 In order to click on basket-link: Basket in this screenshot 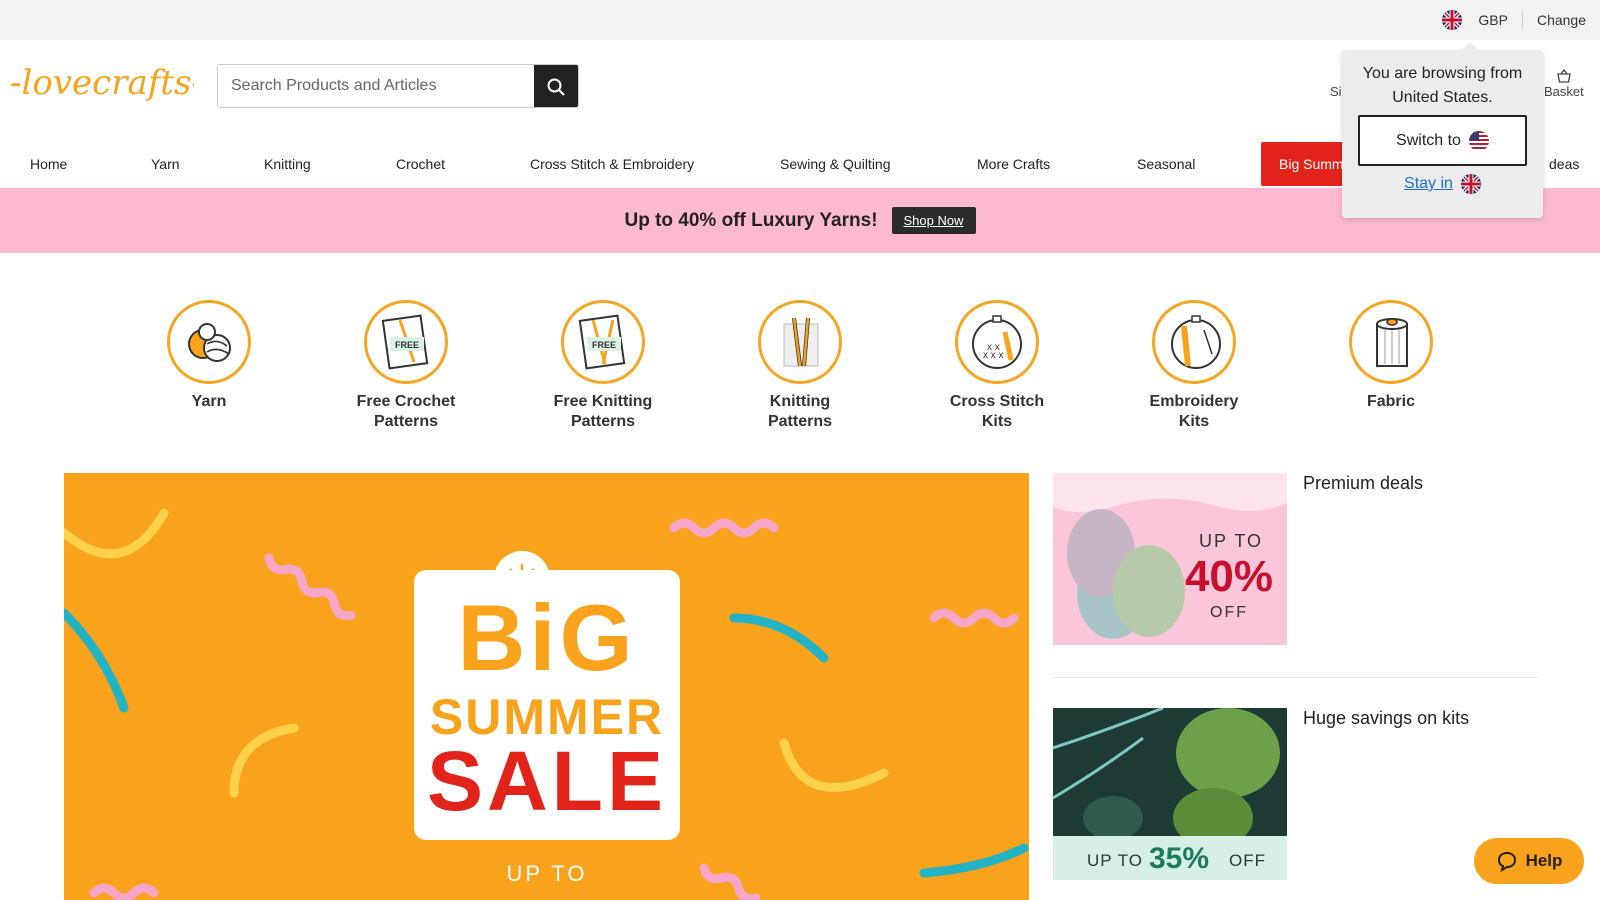, I will do `click(1564, 83)`.